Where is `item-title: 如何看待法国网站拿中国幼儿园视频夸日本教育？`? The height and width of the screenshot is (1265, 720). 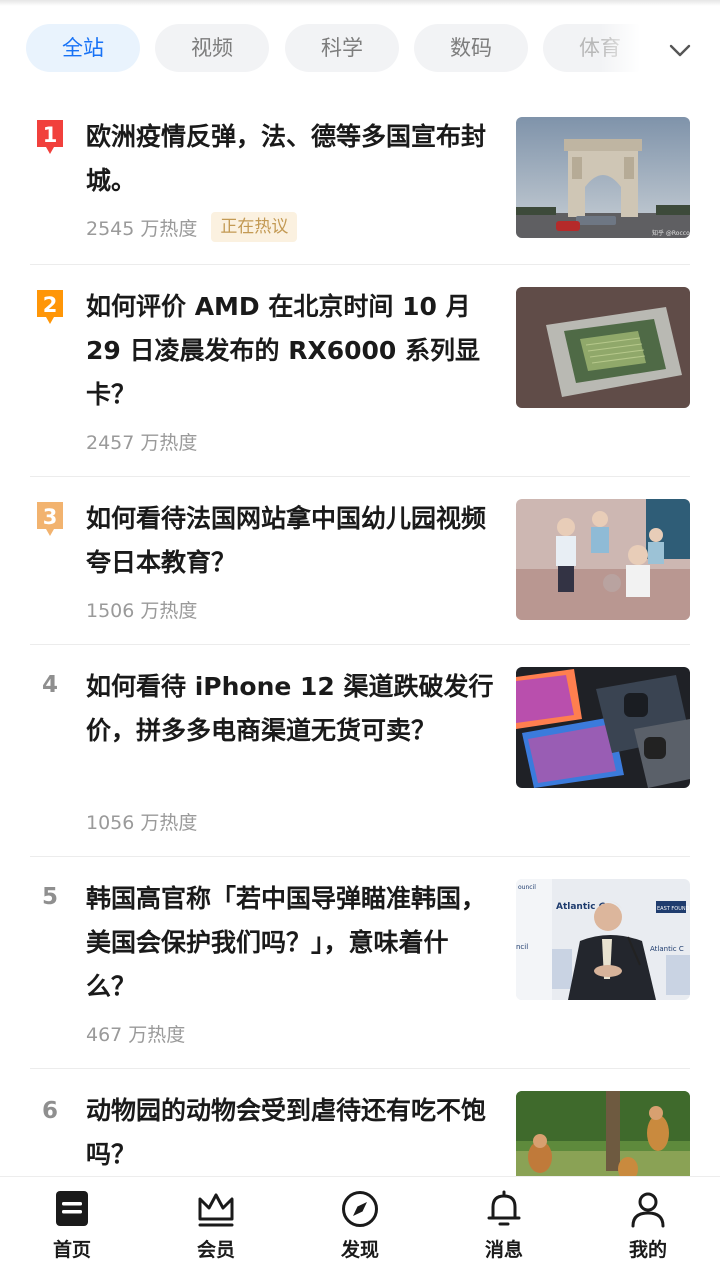
item-title: 如何看待法国网站拿中国幼儿园视频夸日本教育？ is located at coordinates (291, 541).